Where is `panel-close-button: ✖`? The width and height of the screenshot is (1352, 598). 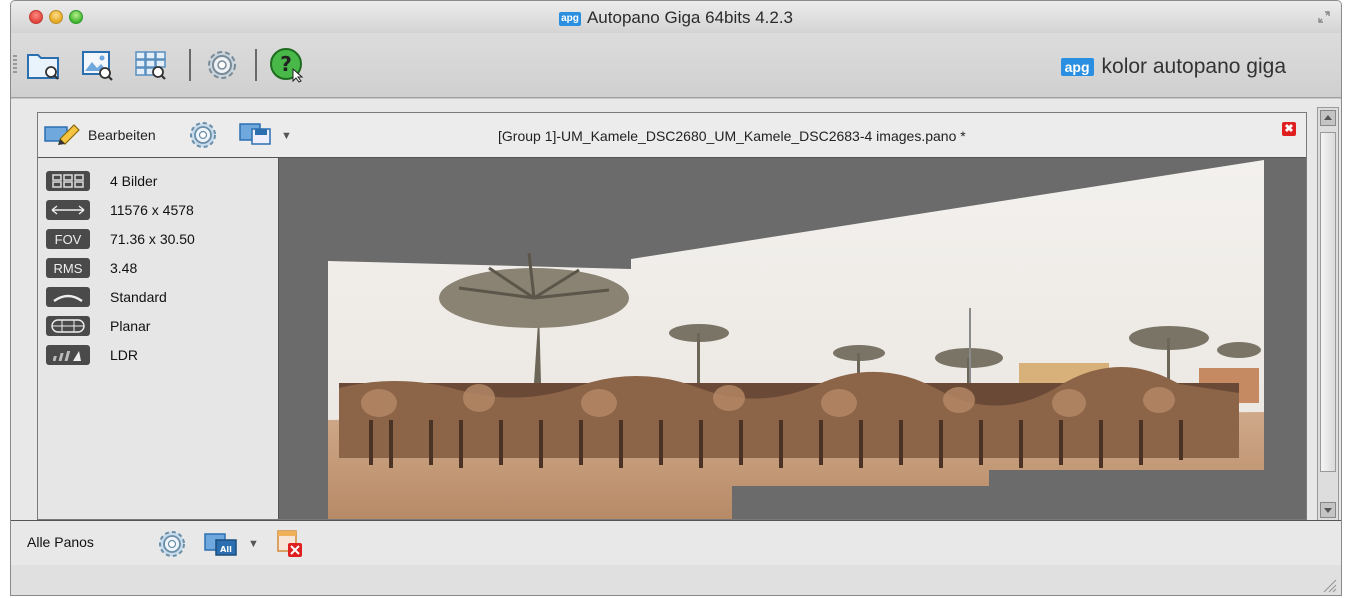 panel-close-button: ✖ is located at coordinates (1289, 129).